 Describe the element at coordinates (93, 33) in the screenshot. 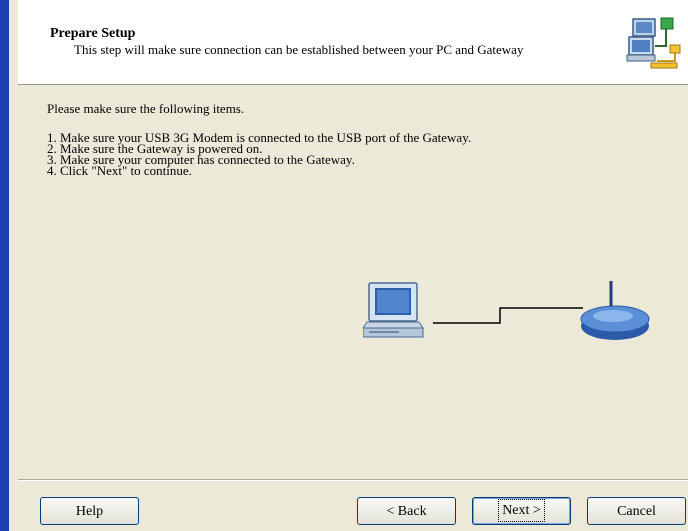

I see `page-title: Prepare Setup` at that location.